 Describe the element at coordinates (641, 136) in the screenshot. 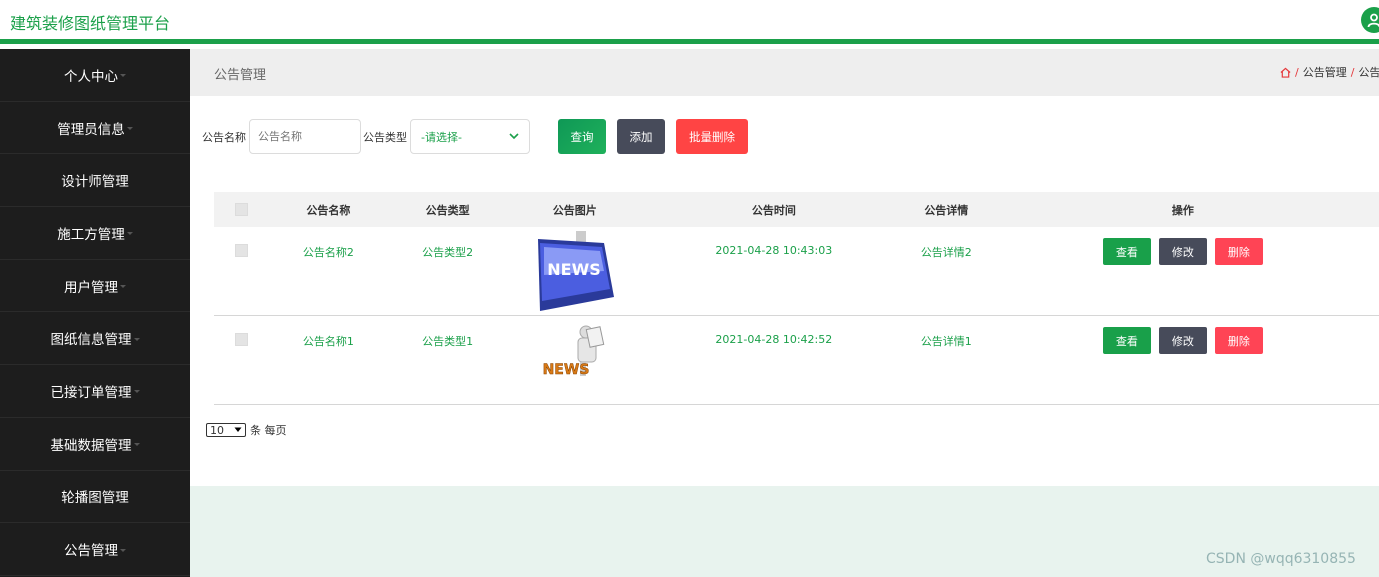

I see `add-button: 添加` at that location.